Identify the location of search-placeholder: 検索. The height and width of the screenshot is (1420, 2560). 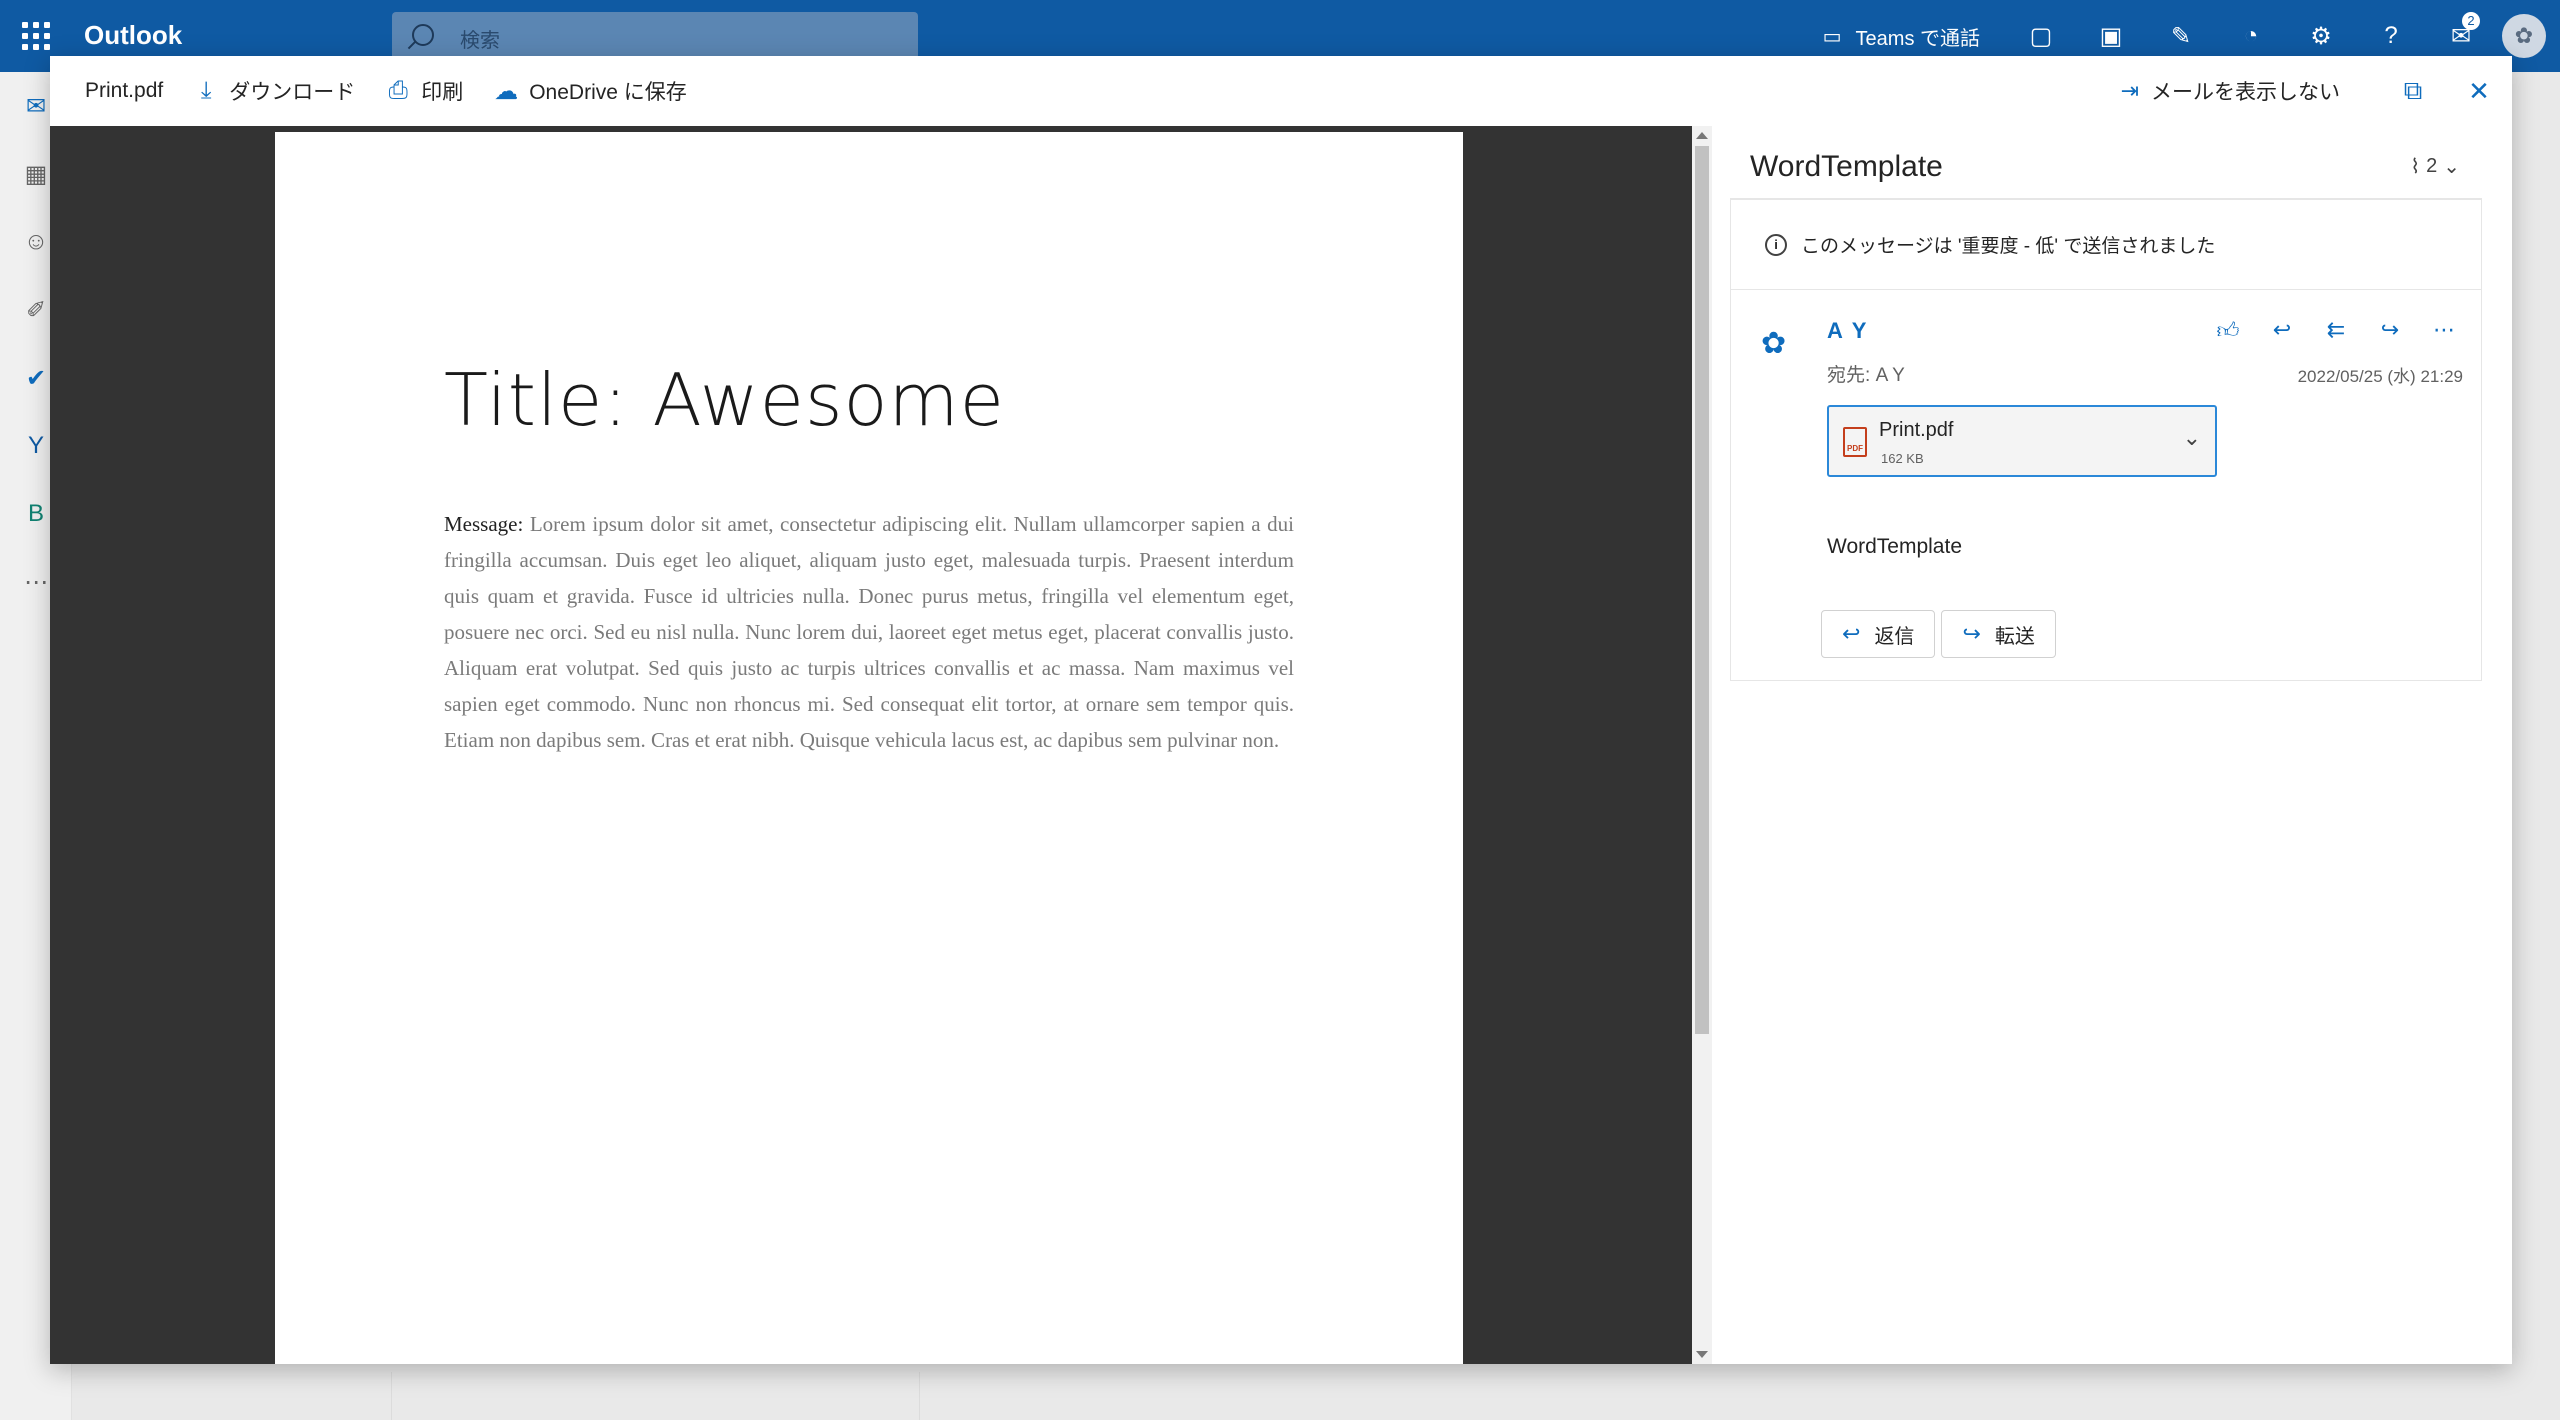
(480, 41).